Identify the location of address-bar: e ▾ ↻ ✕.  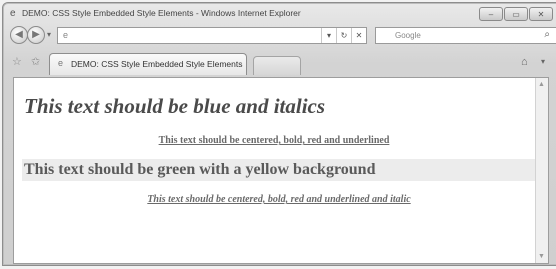
(212, 35).